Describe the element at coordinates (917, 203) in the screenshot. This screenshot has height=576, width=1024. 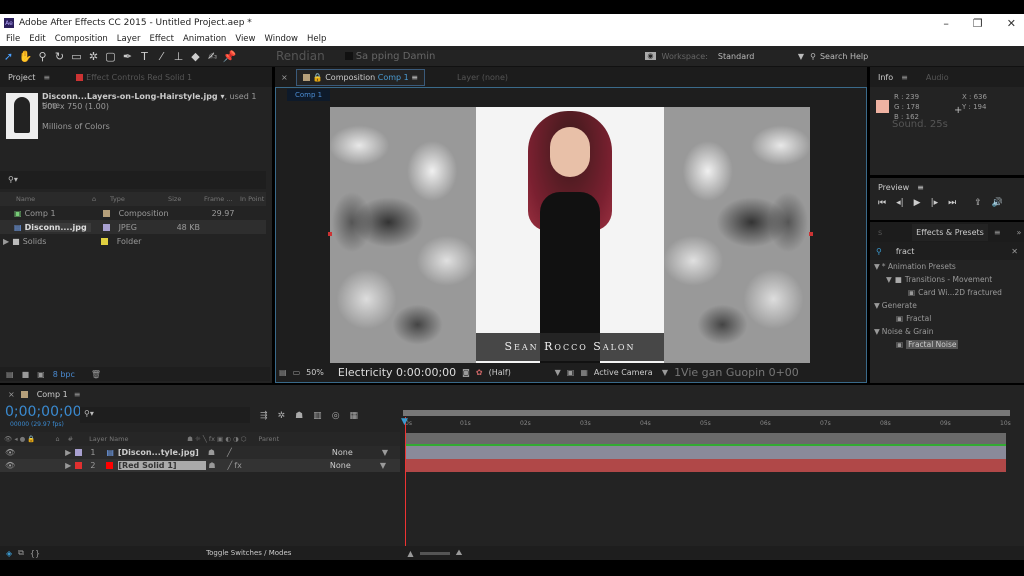
I see `play-icon: ▶` at that location.